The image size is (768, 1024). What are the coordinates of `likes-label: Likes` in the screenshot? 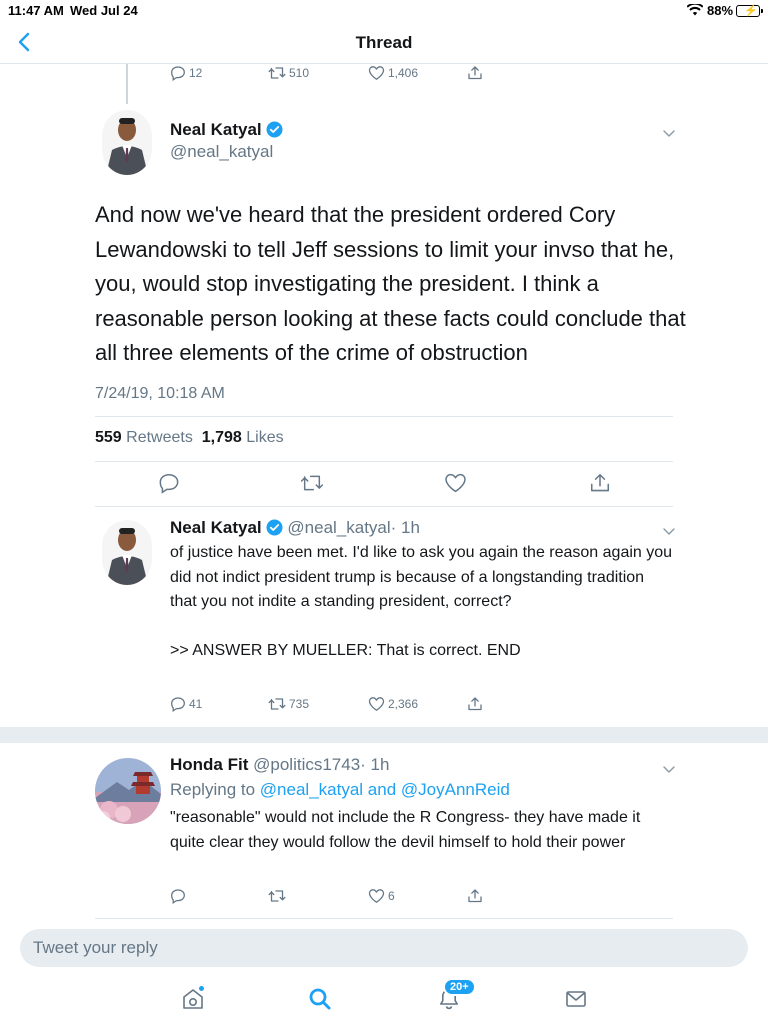 It's located at (265, 437).